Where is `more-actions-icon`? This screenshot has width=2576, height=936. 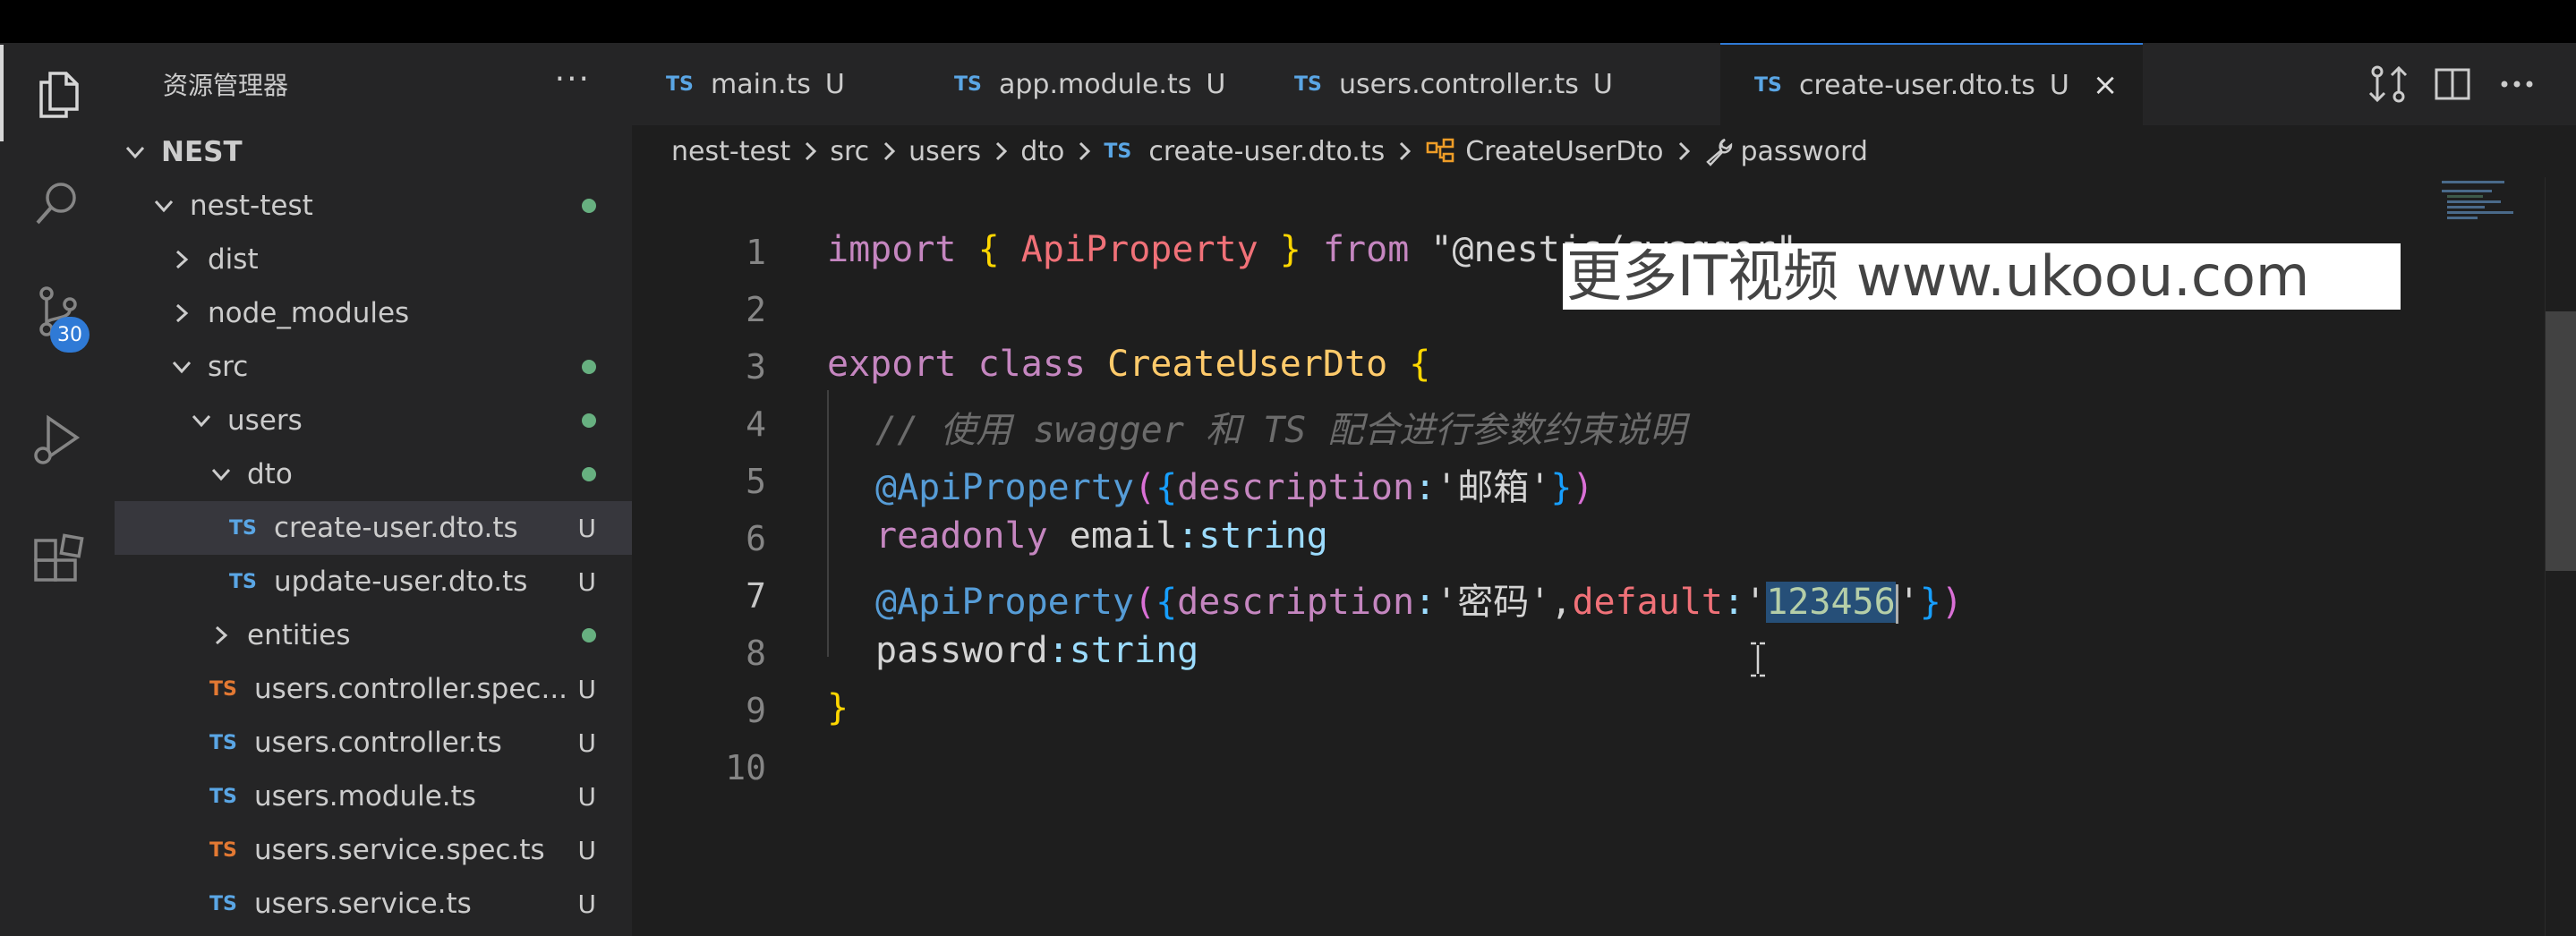 more-actions-icon is located at coordinates (2516, 84).